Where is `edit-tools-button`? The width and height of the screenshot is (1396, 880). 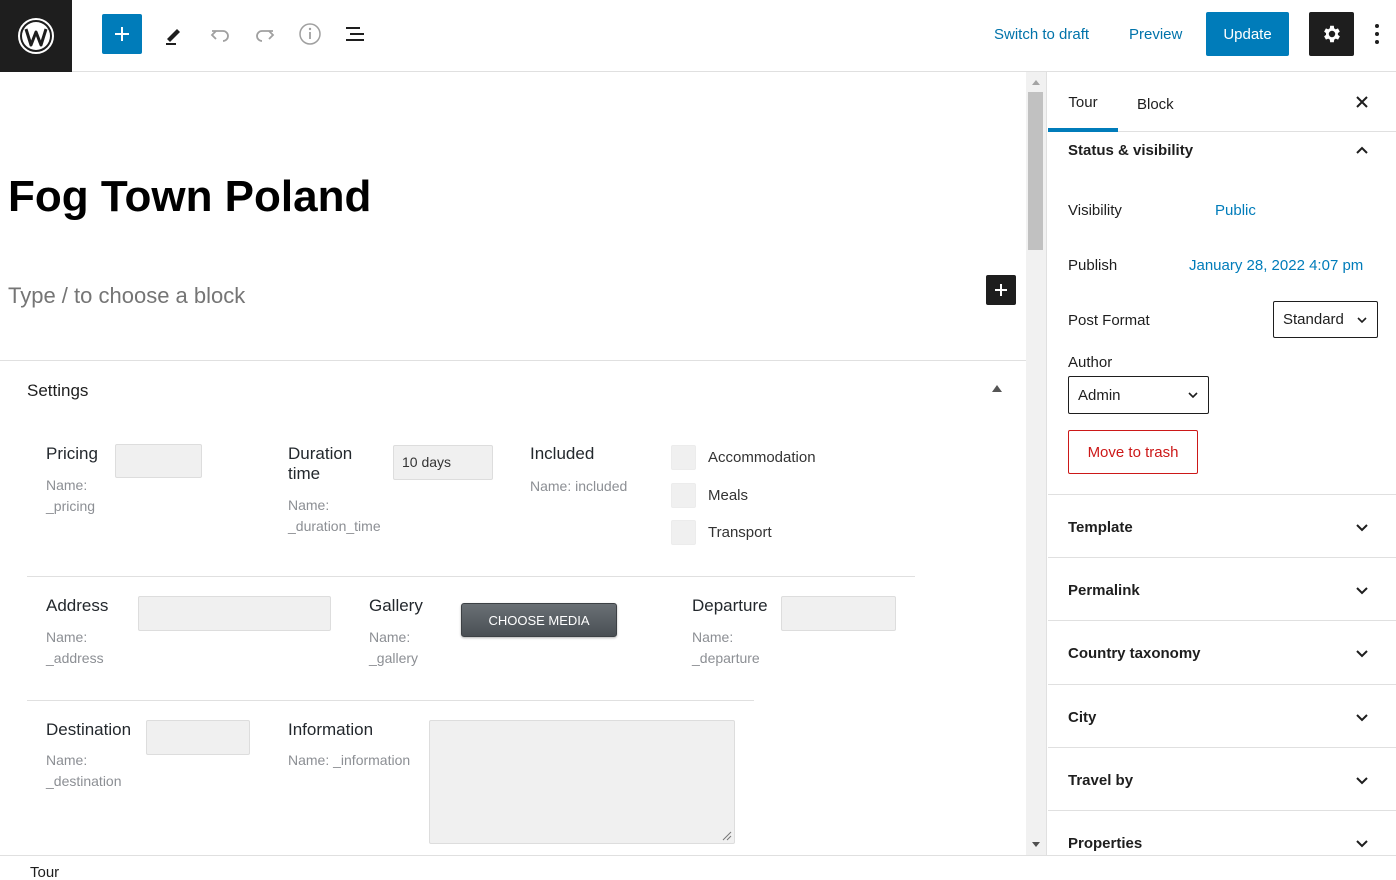 edit-tools-button is located at coordinates (174, 34).